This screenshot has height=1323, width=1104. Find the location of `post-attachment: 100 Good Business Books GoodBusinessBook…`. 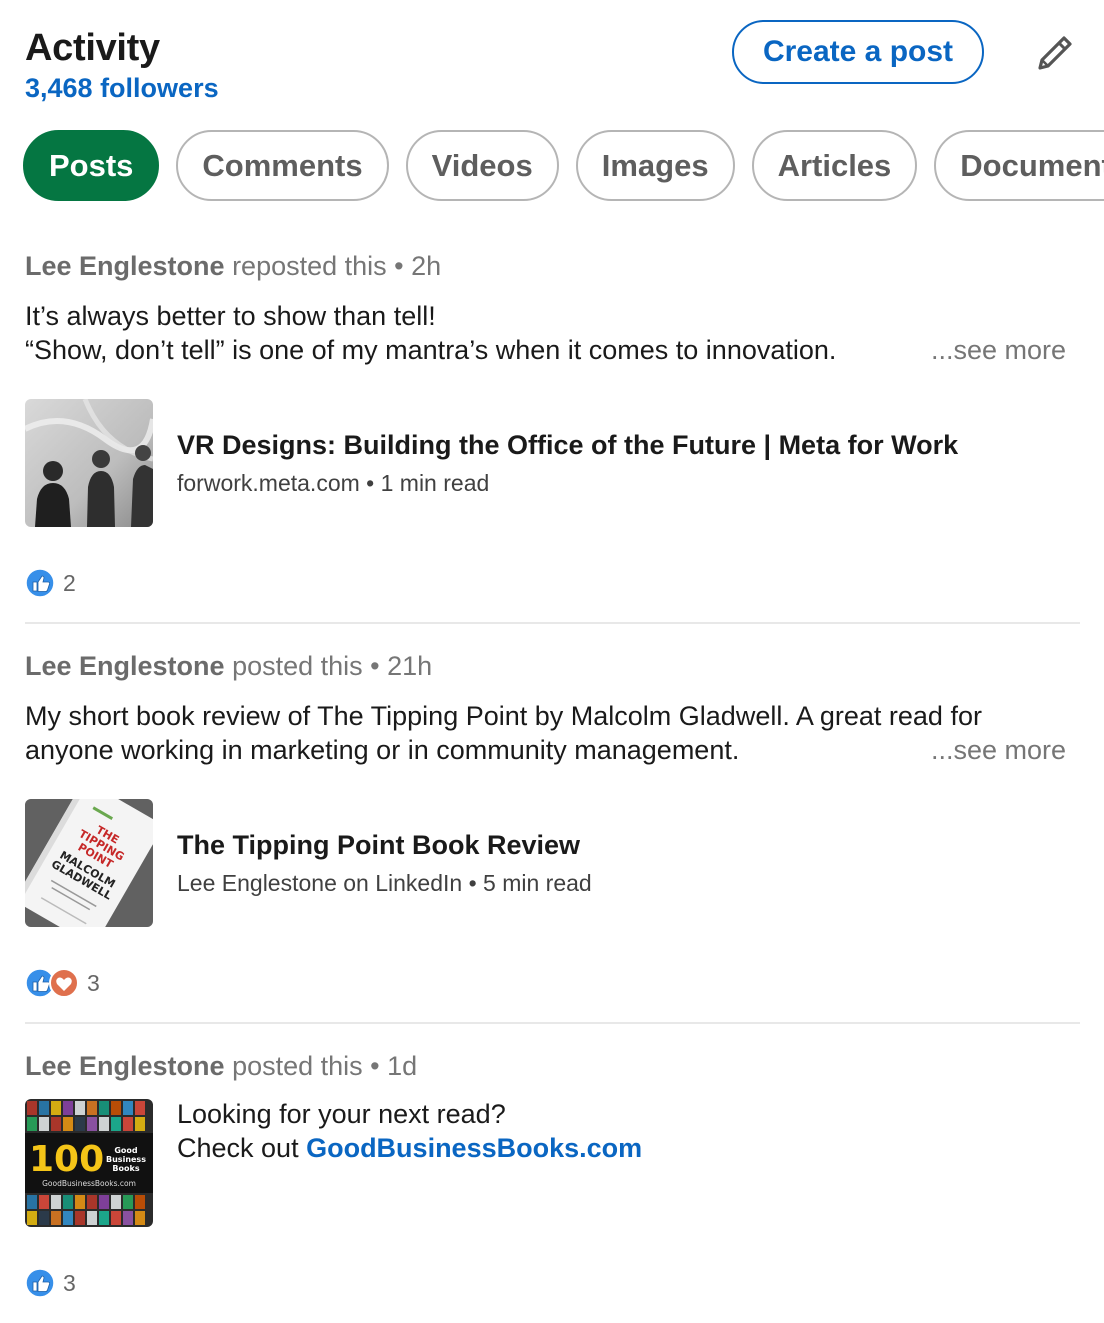

post-attachment: 100 Good Business Books GoodBusinessBook… is located at coordinates (333, 1163).